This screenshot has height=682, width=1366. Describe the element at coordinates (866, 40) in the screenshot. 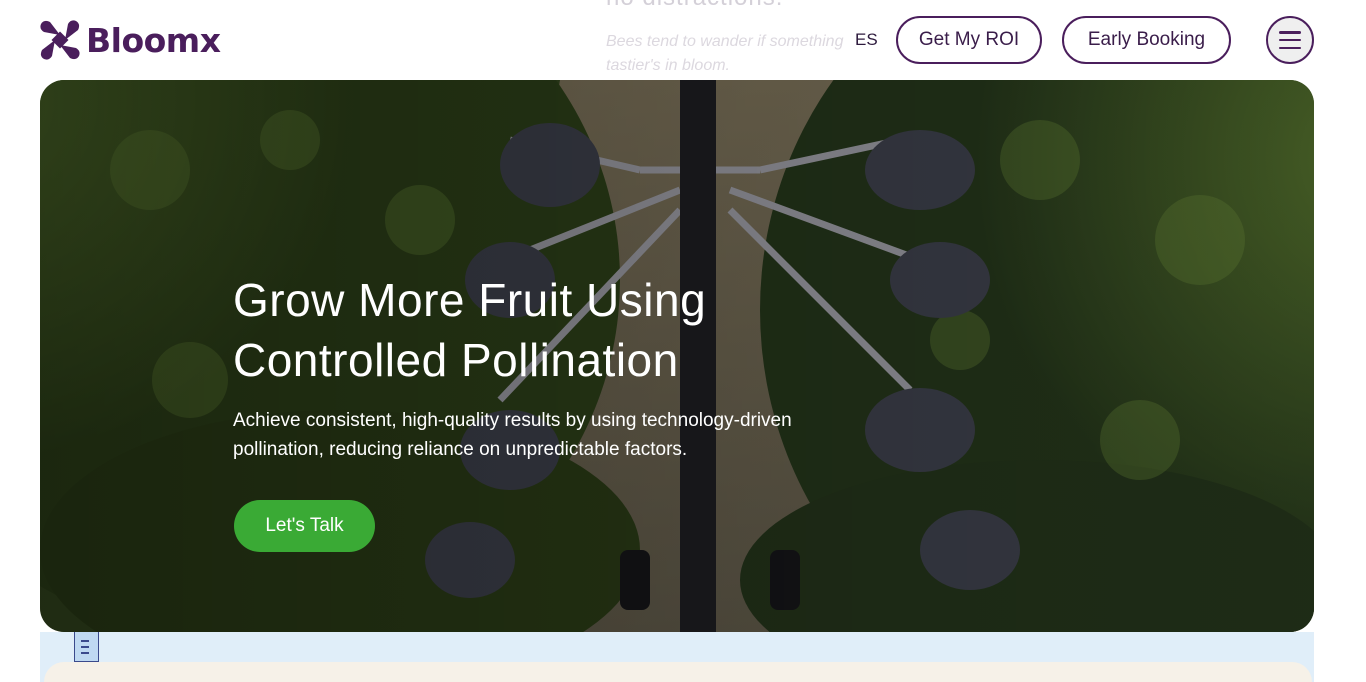

I see `language-switch: ES` at that location.